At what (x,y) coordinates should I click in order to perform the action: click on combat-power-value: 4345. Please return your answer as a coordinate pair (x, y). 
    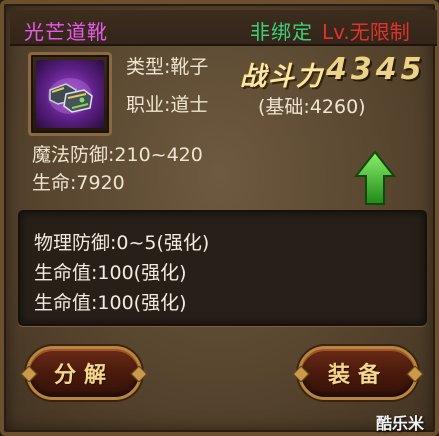
    Looking at the image, I should click on (376, 69).